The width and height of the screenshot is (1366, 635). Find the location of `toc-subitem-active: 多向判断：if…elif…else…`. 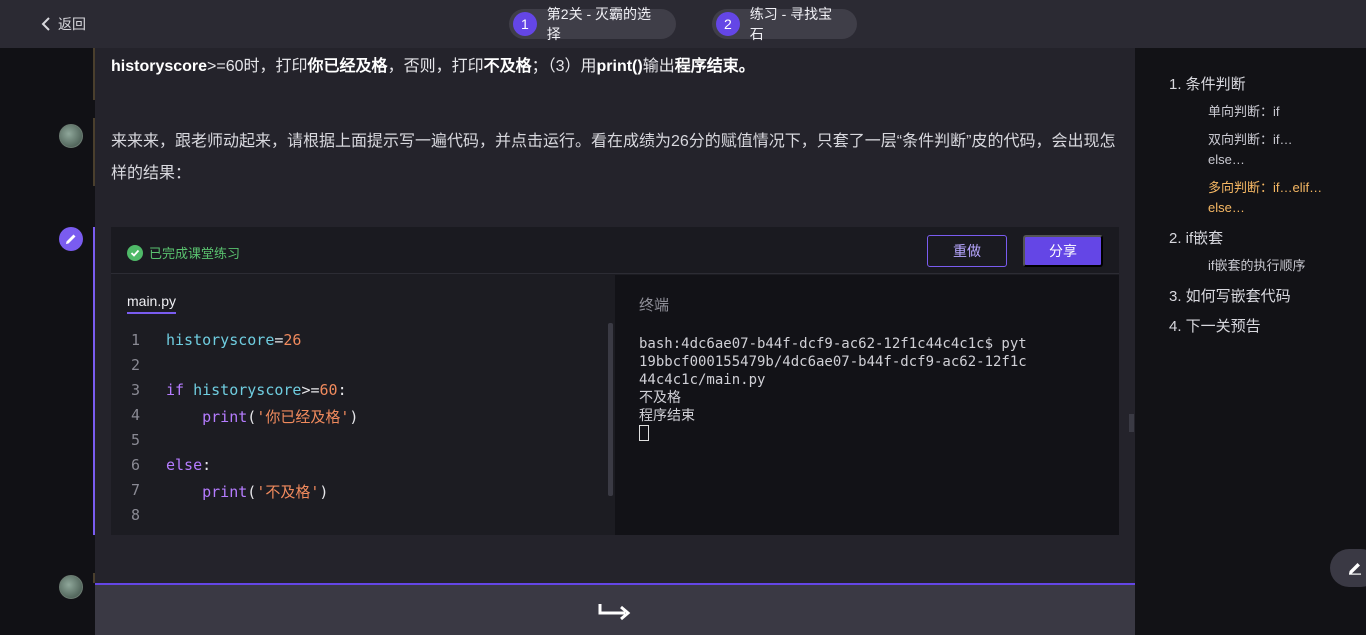

toc-subitem-active: 多向判断：if…elif…else… is located at coordinates (1268, 198).